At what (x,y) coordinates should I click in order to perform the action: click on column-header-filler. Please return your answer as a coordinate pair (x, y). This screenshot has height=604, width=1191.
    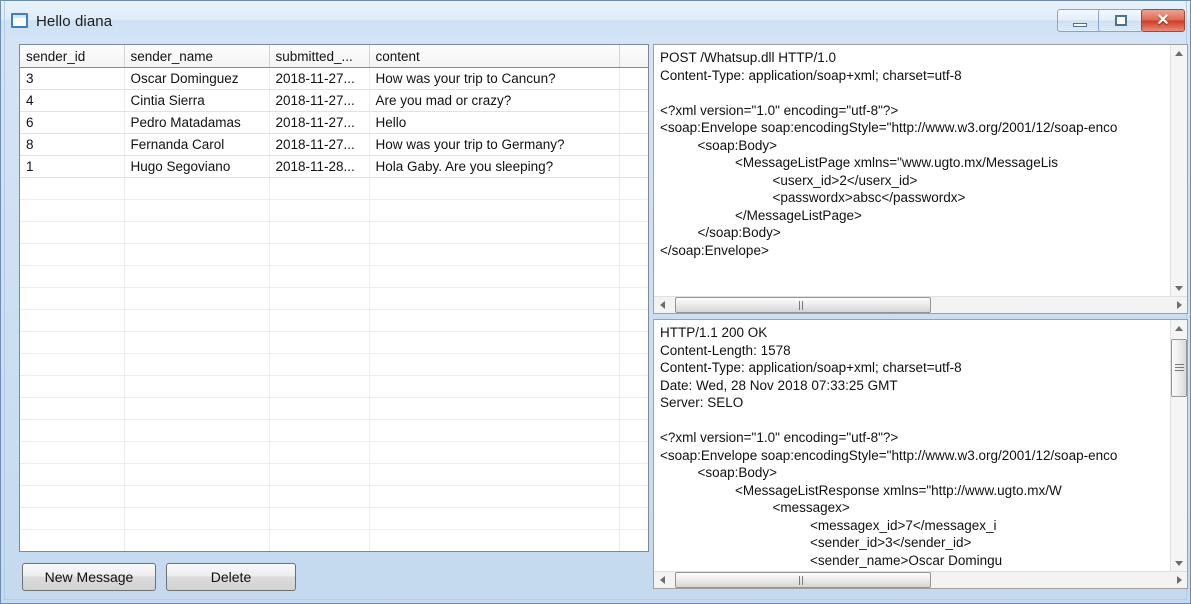
    Looking at the image, I should click on (633, 56).